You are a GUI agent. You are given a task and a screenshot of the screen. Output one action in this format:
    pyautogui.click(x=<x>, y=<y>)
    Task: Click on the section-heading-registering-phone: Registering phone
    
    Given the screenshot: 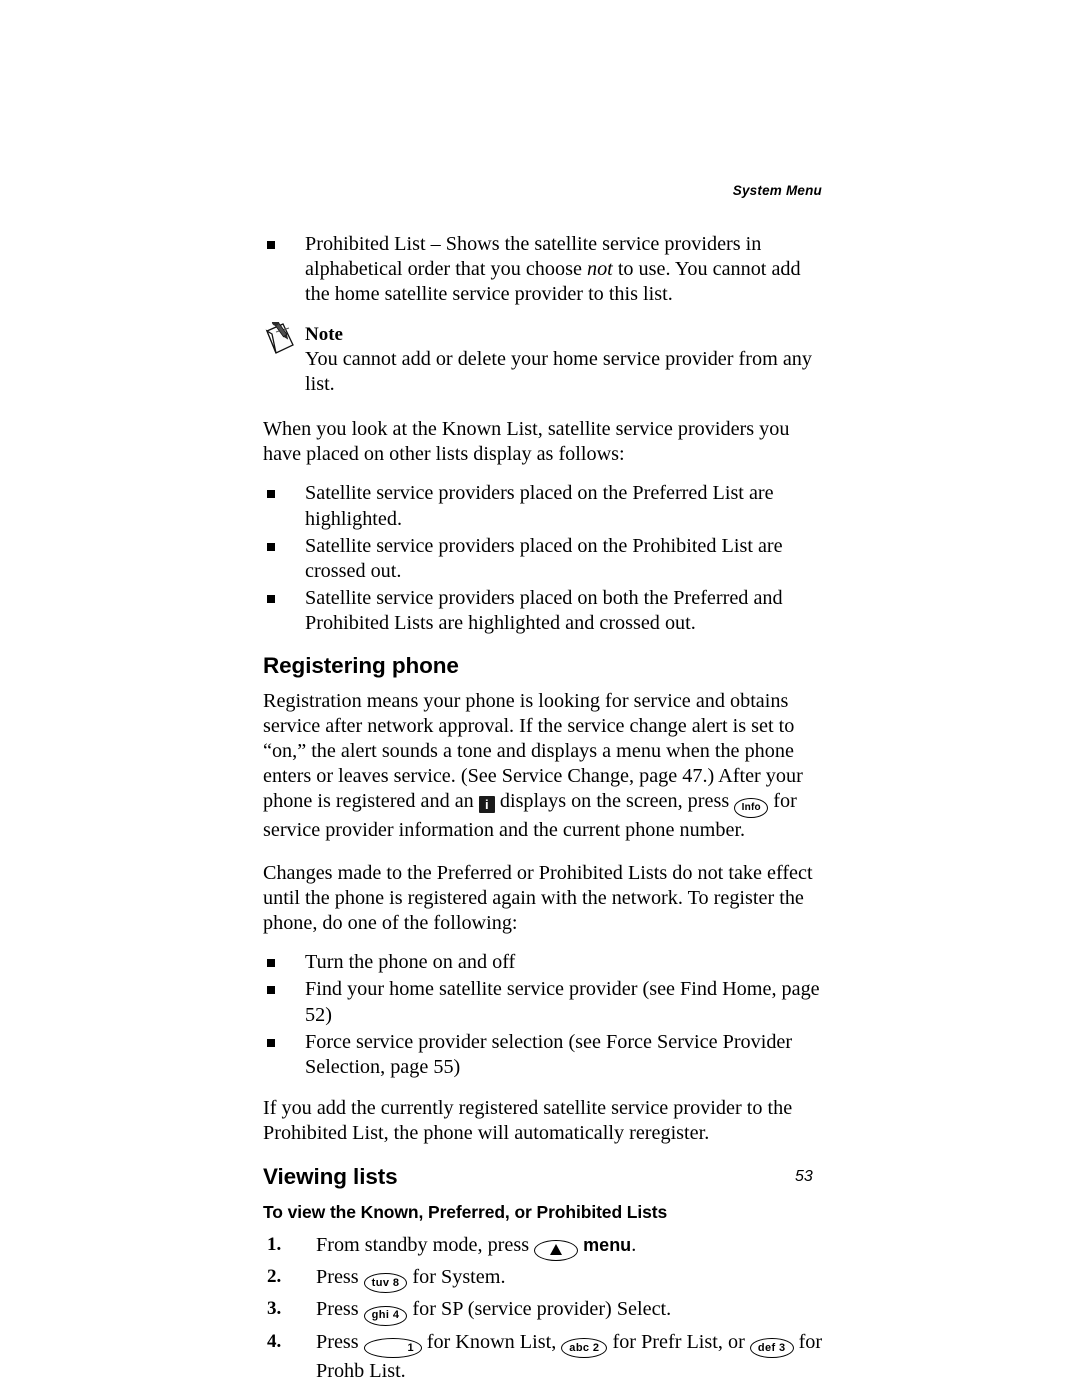 What is the action you would take?
    pyautogui.click(x=361, y=665)
    